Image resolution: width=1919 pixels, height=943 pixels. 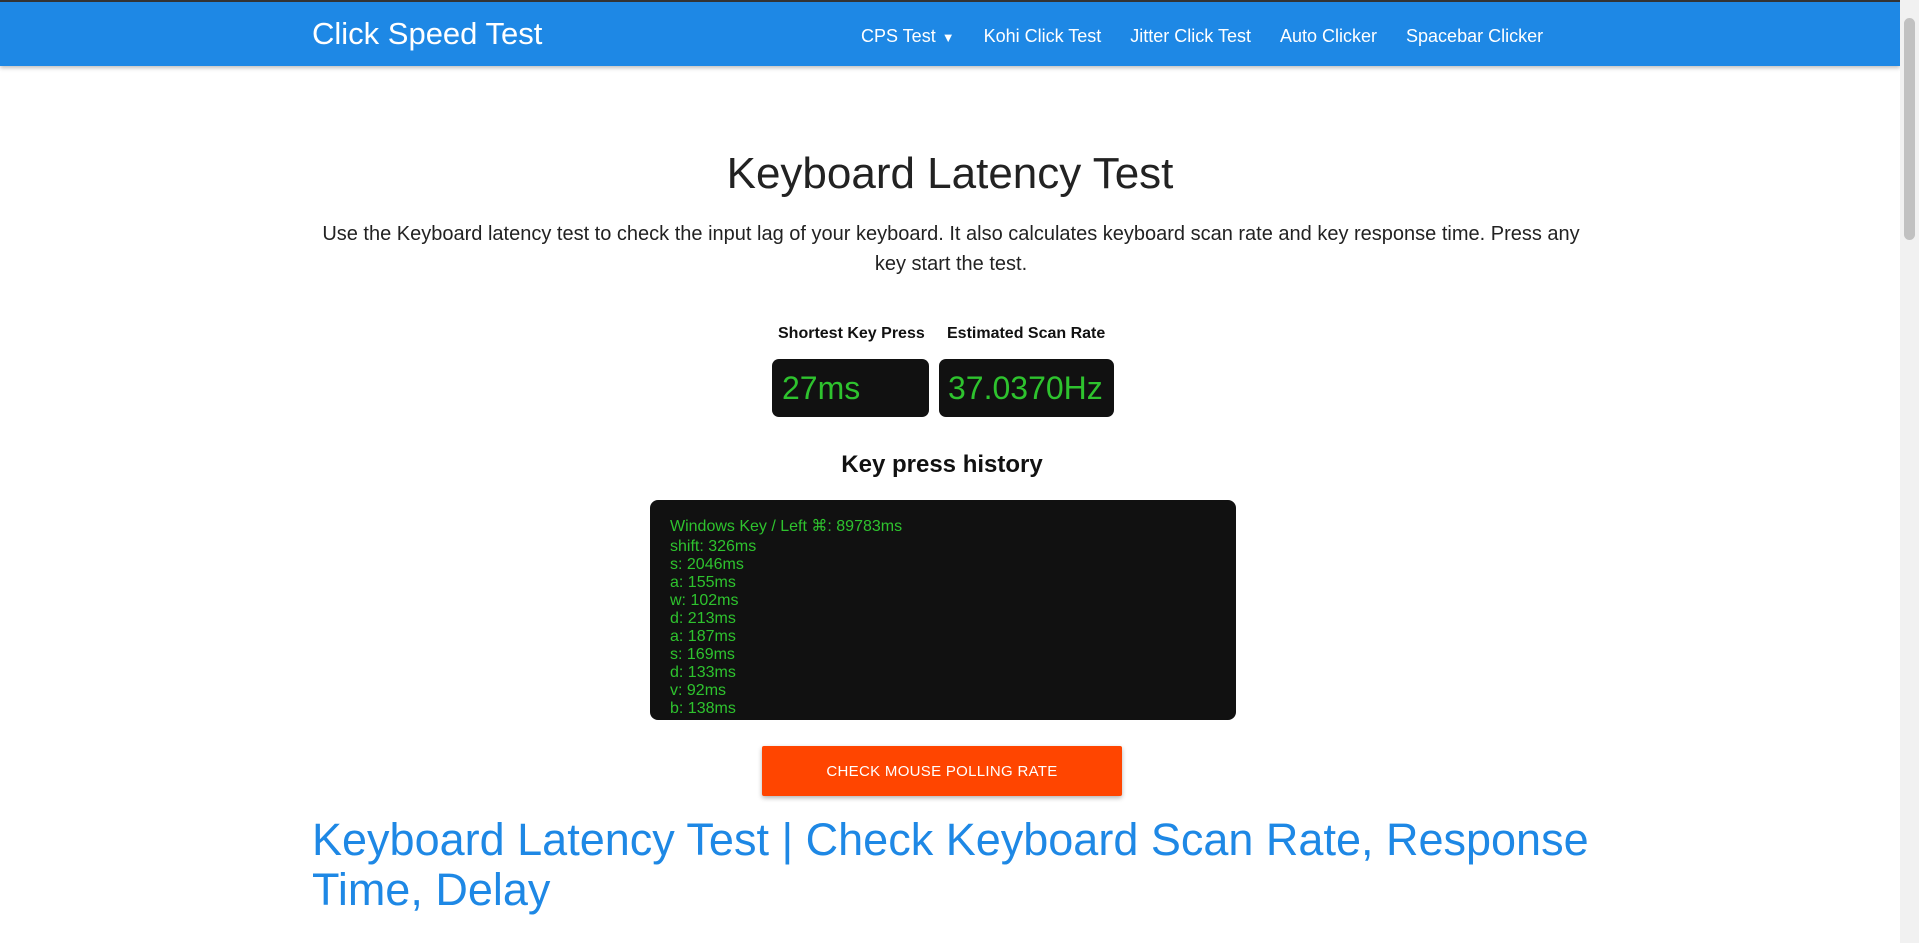 I want to click on cutoff-paragraph, so click(x=950, y=939).